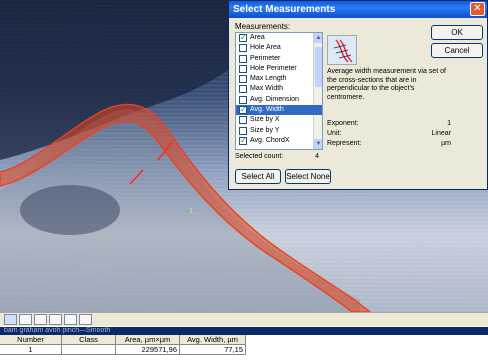  I want to click on represent-value: µm, so click(446, 143).